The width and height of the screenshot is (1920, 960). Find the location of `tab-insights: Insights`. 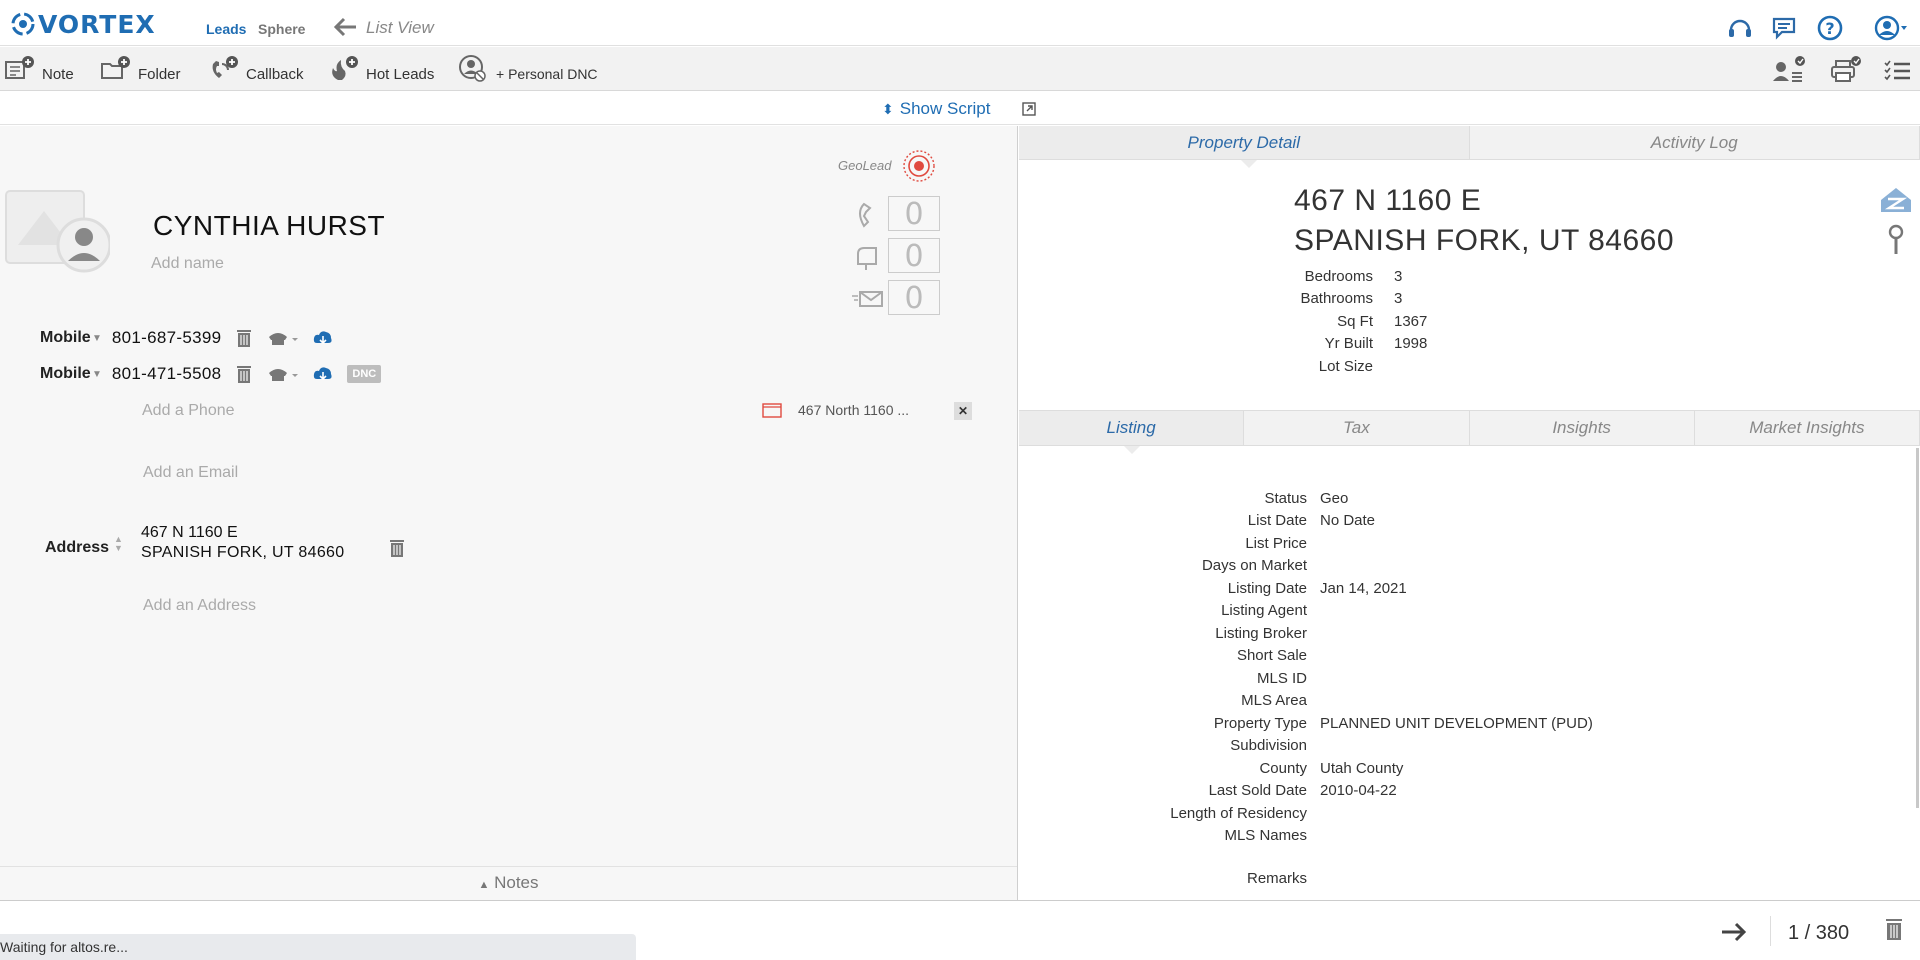

tab-insights: Insights is located at coordinates (1582, 428).